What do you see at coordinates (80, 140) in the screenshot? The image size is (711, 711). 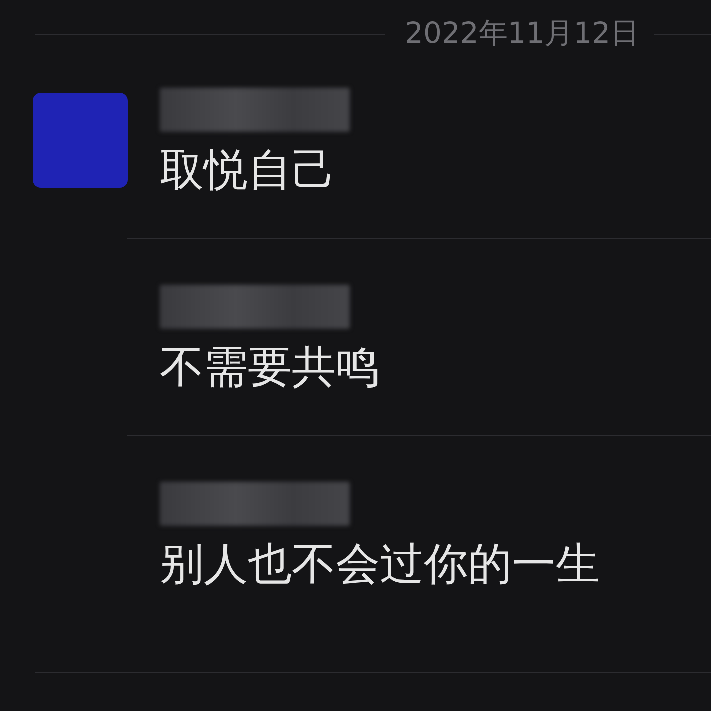 I see `avatar` at bounding box center [80, 140].